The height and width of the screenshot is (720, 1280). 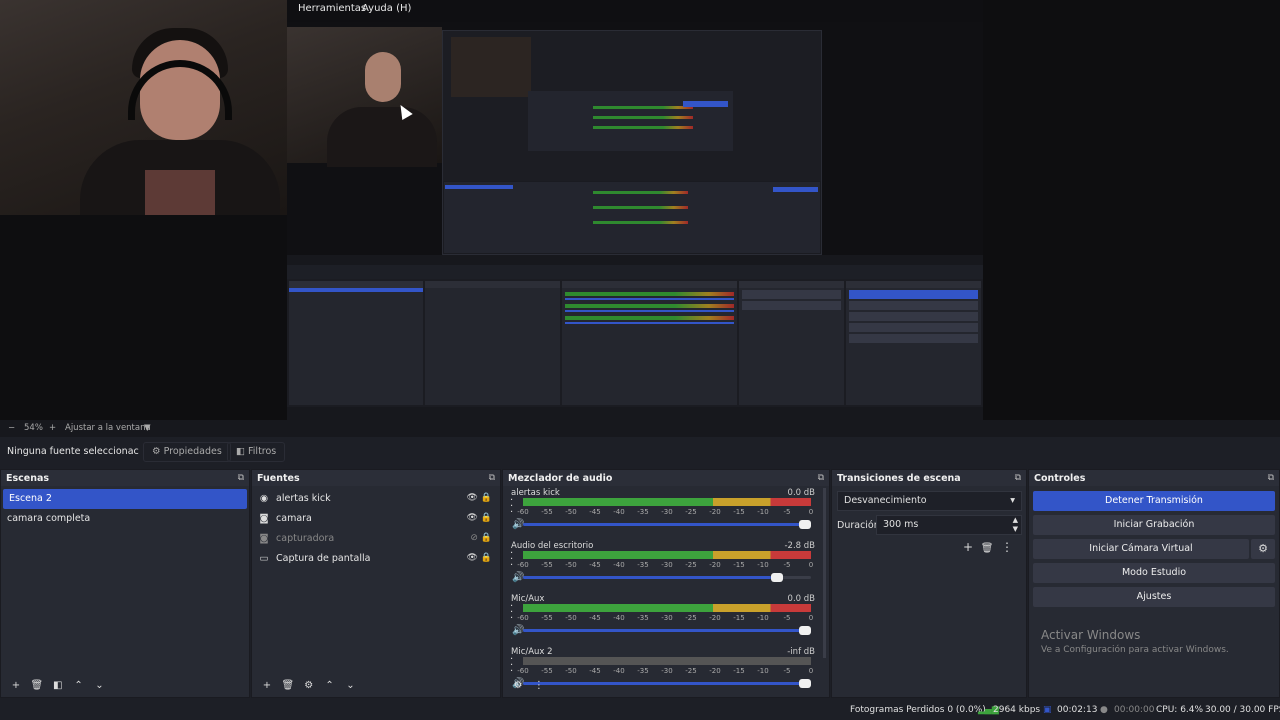 I want to click on gear-icon: ⚙, so click(x=309, y=685).